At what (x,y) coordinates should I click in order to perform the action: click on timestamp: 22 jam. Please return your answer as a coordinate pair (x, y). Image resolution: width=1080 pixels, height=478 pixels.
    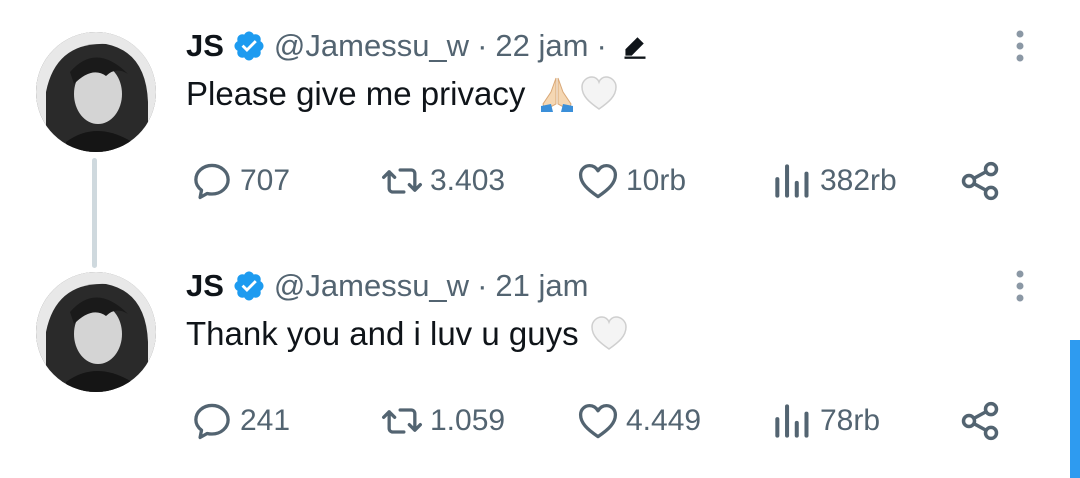
    Looking at the image, I should click on (541, 46).